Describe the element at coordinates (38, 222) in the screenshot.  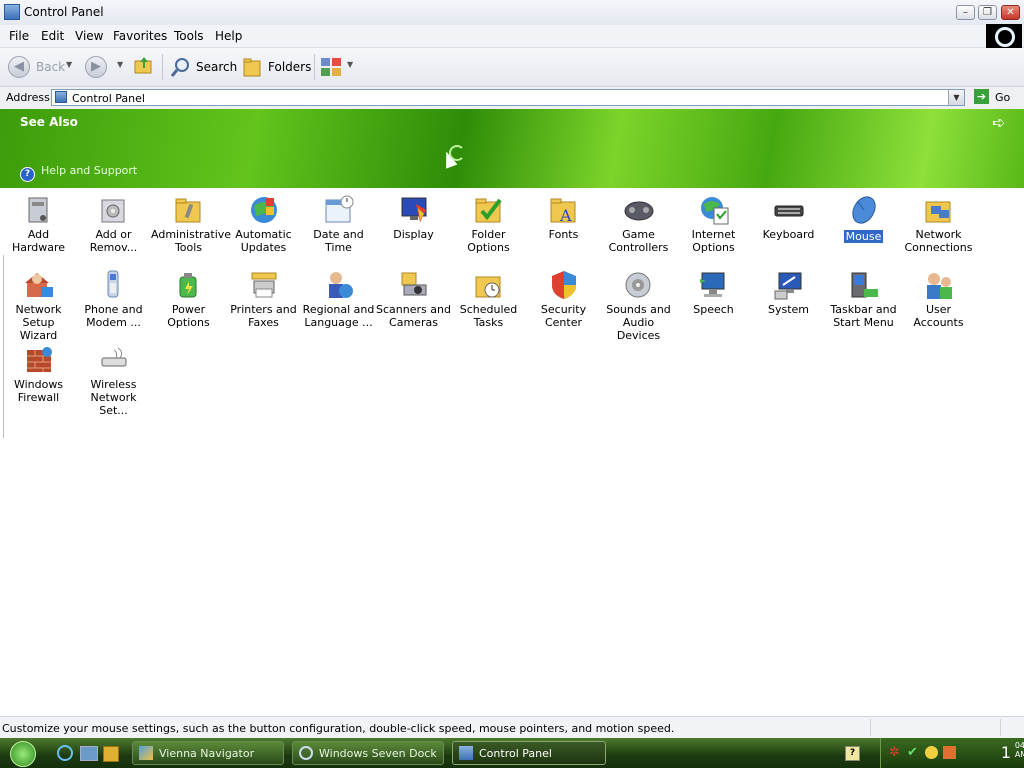
I see `cp-item-add-hardware: Add Hardware` at that location.